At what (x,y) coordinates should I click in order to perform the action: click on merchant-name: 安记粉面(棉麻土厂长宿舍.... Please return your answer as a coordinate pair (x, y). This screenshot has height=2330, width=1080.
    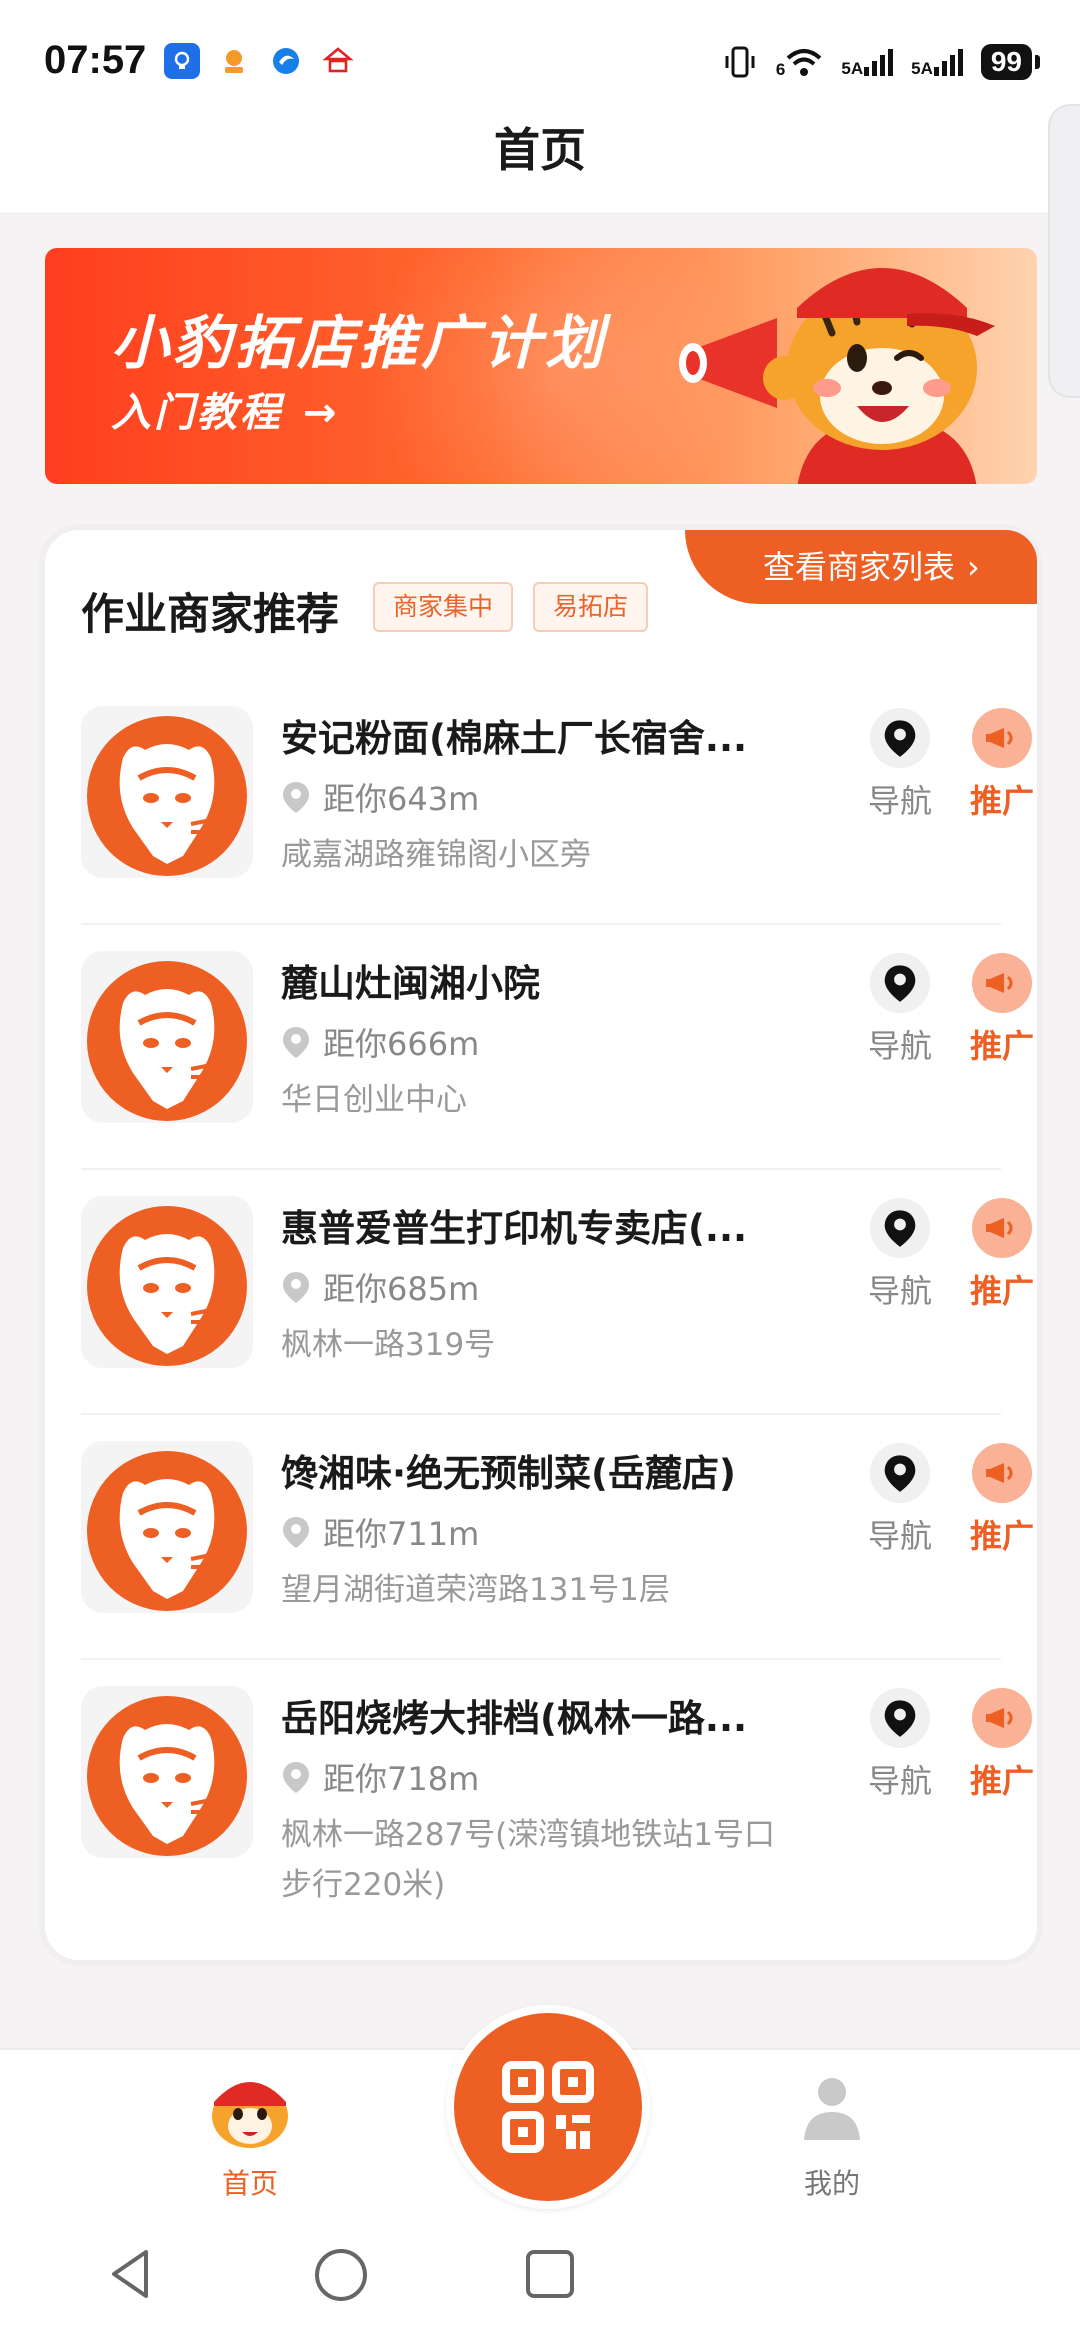
    Looking at the image, I should click on (514, 738).